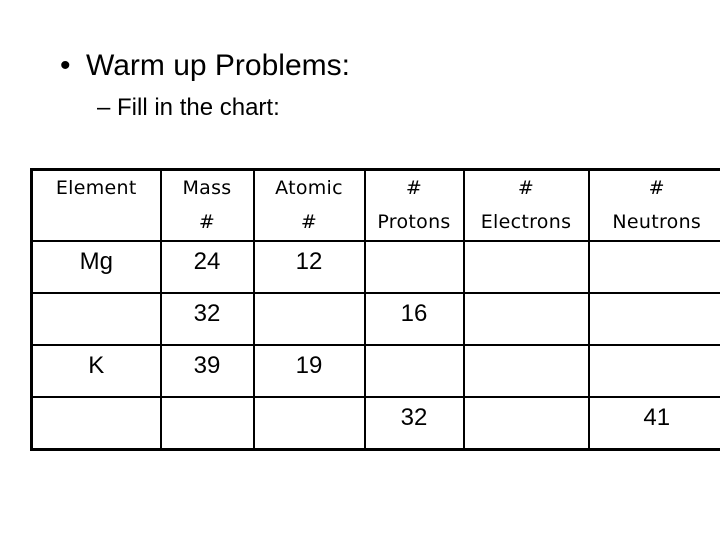 The height and width of the screenshot is (540, 720). Describe the element at coordinates (207, 205) in the screenshot. I see `header-mass-number: Mass #` at that location.